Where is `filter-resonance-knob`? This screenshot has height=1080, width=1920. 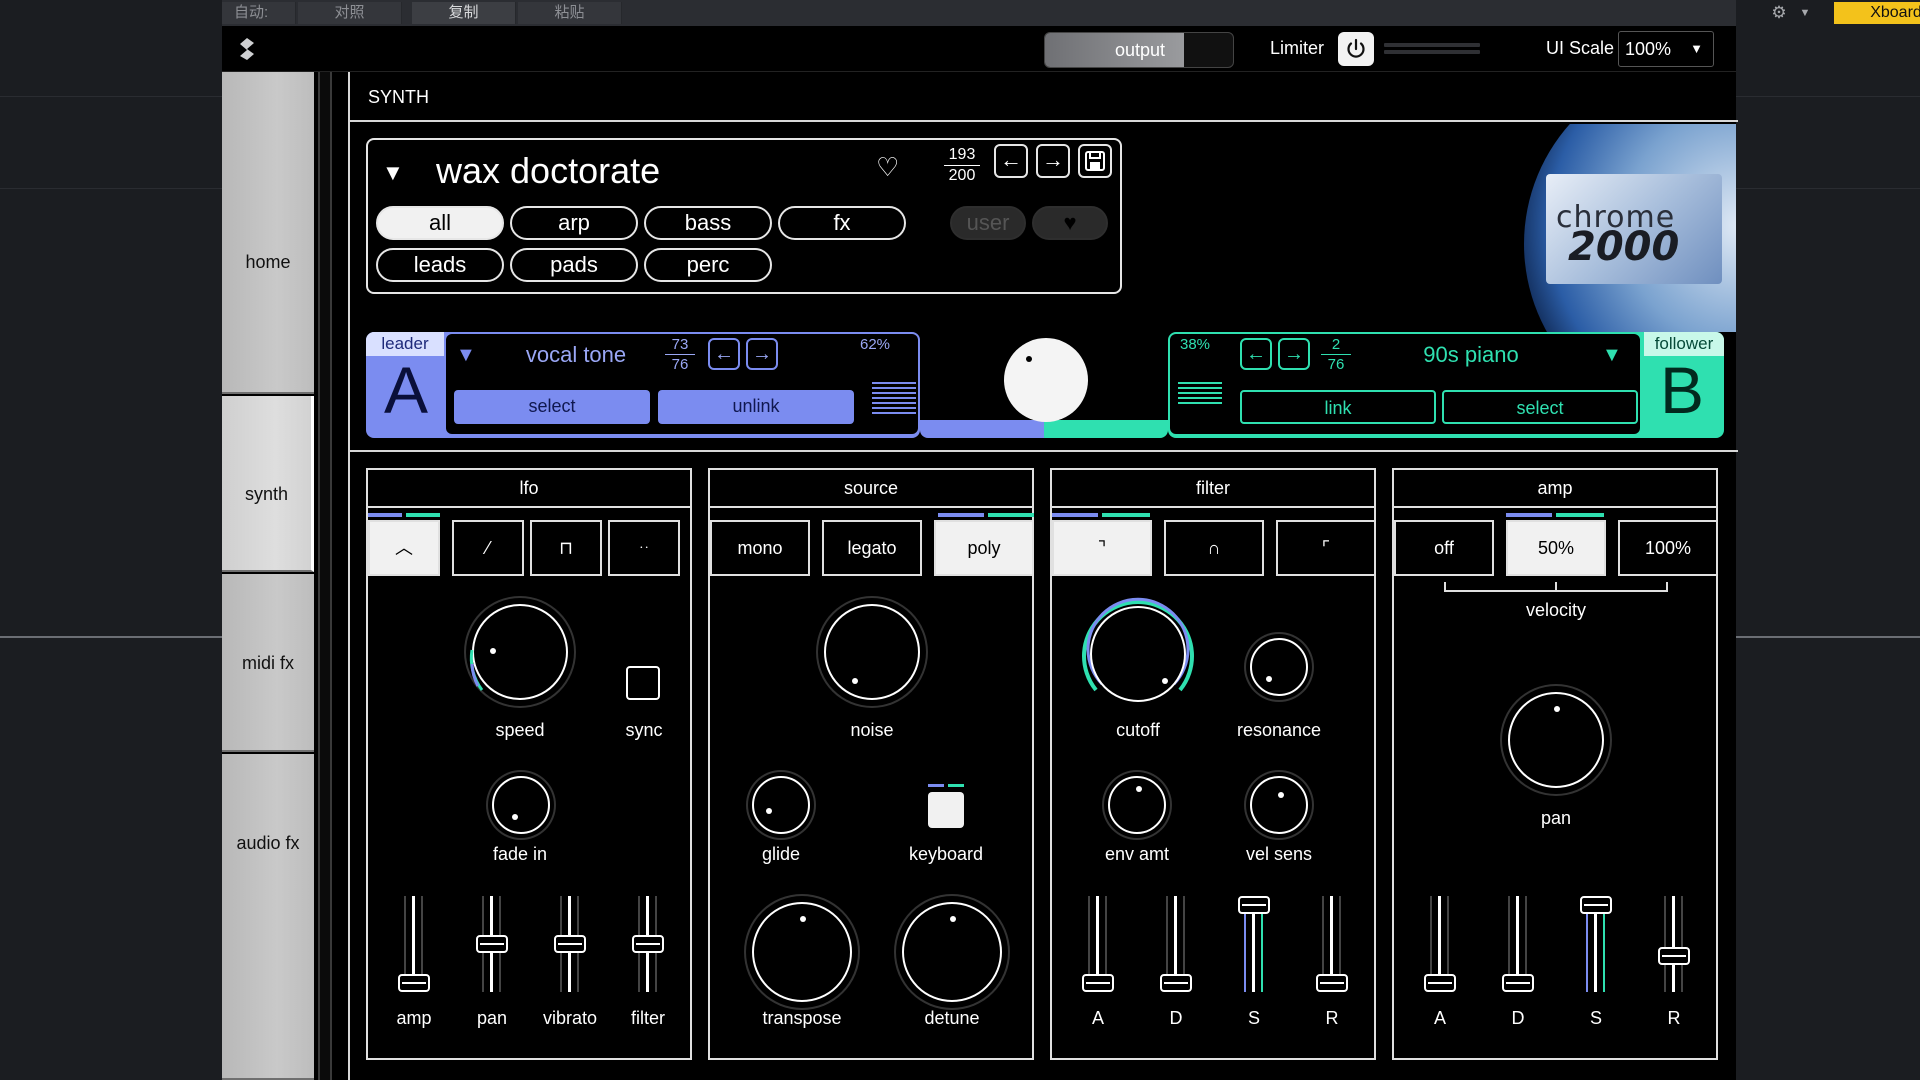
filter-resonance-knob is located at coordinates (1279, 667).